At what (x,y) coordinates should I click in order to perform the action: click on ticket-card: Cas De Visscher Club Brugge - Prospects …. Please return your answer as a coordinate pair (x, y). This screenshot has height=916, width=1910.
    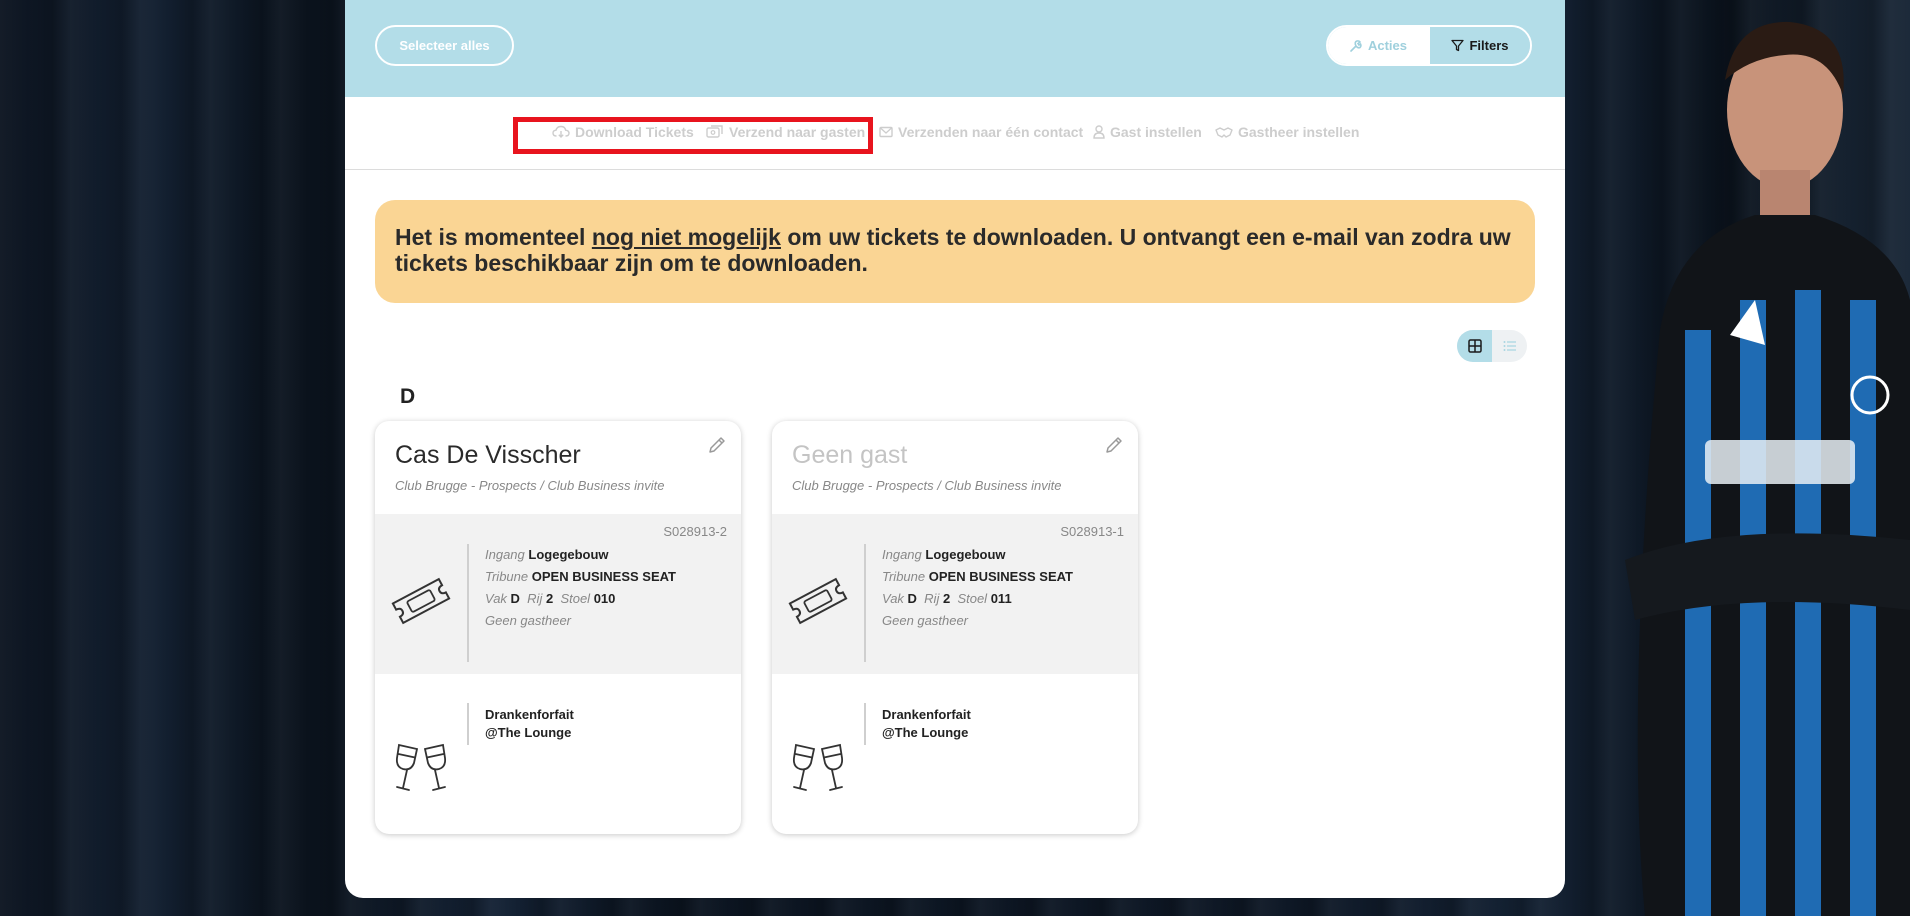
    Looking at the image, I should click on (558, 627).